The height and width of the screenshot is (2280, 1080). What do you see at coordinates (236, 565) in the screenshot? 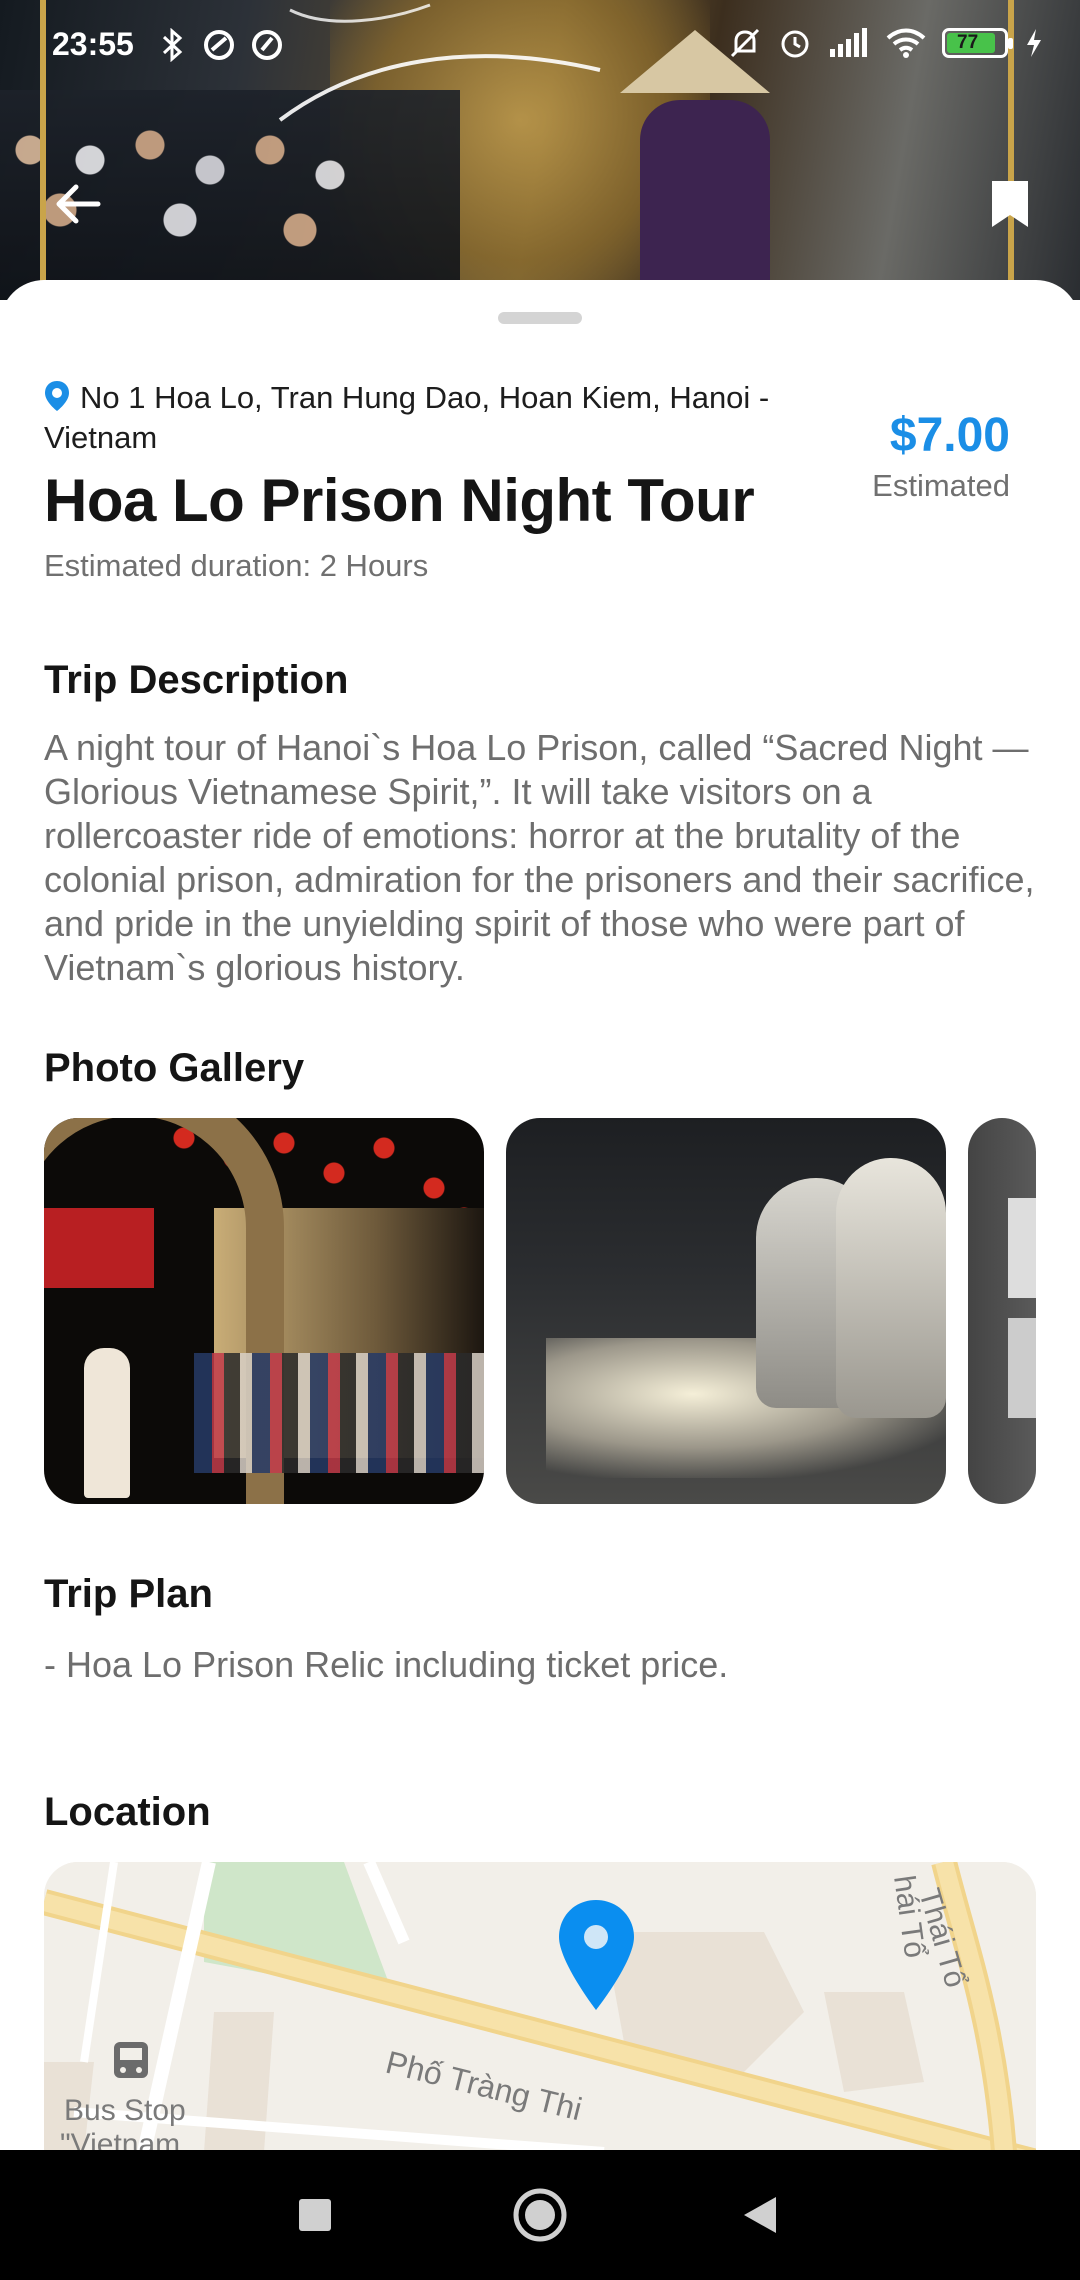
I see `tour-duration: Estimated duration: 2 Hours` at bounding box center [236, 565].